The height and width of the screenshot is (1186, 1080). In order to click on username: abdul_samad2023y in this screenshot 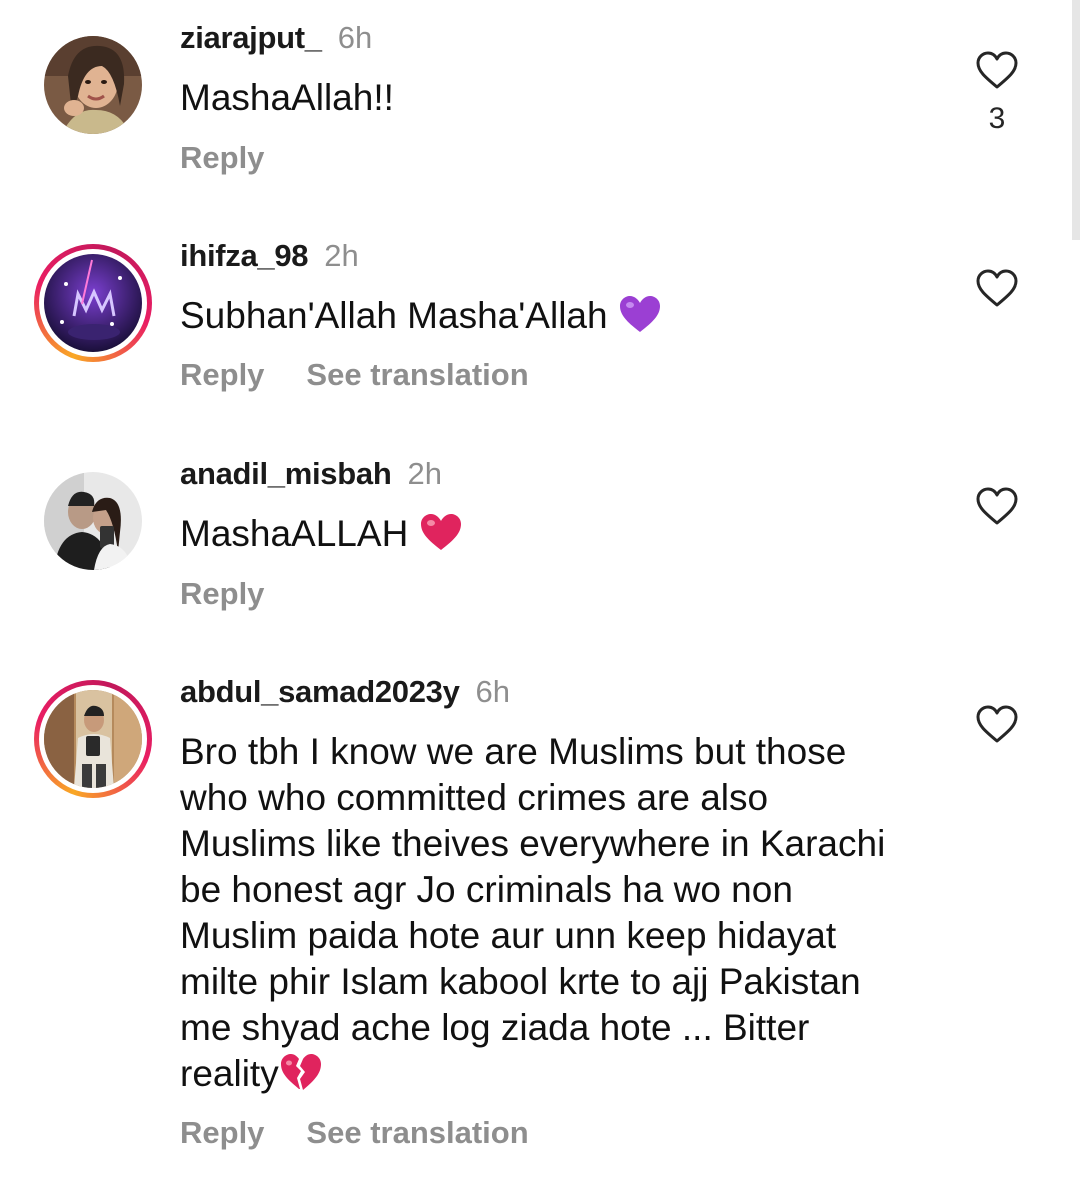, I will do `click(320, 691)`.